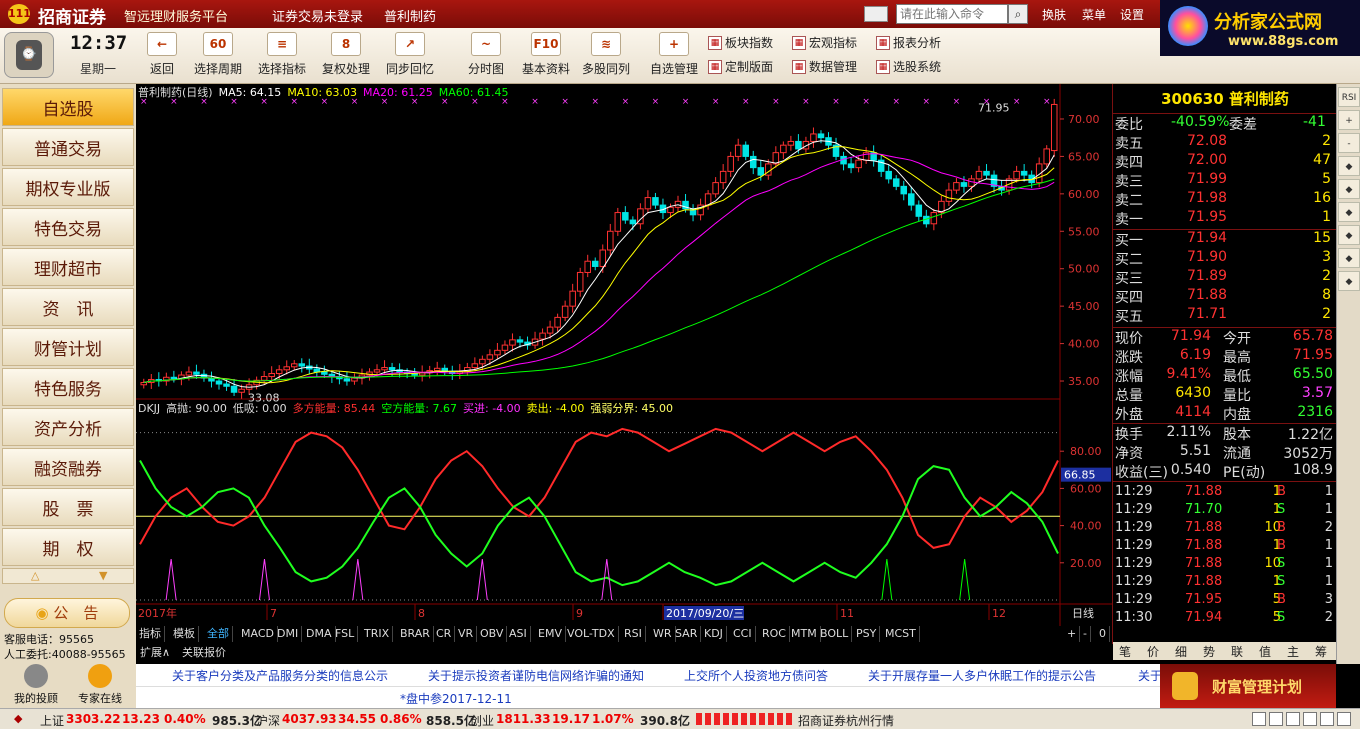 The width and height of the screenshot is (1360, 729). Describe the element at coordinates (68, 107) in the screenshot. I see `sidebar-item-0: 自选股` at that location.